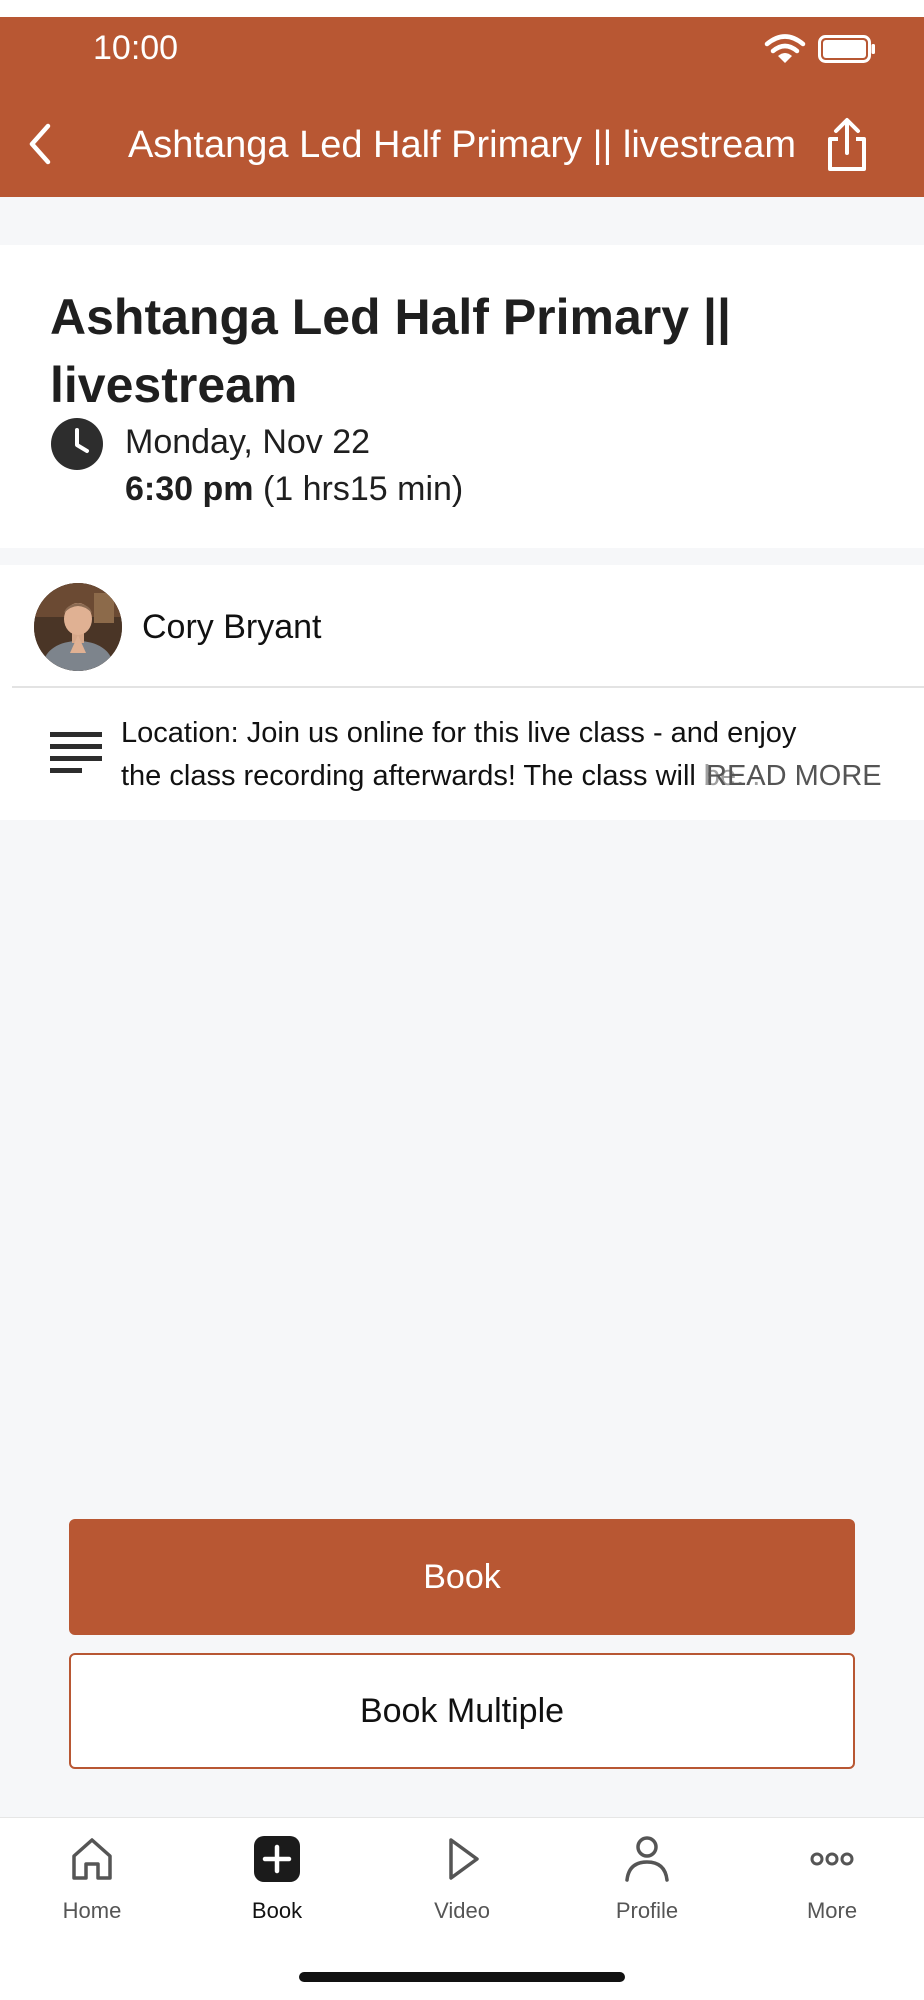 The width and height of the screenshot is (924, 2000). What do you see at coordinates (462, 1577) in the screenshot?
I see `book-button: Book` at bounding box center [462, 1577].